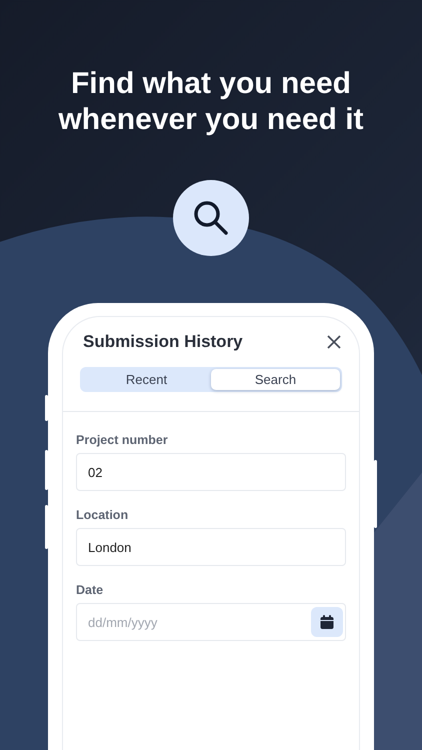 Image resolution: width=422 pixels, height=750 pixels. Describe the element at coordinates (163, 342) in the screenshot. I see `dialog-title: Submission History` at that location.